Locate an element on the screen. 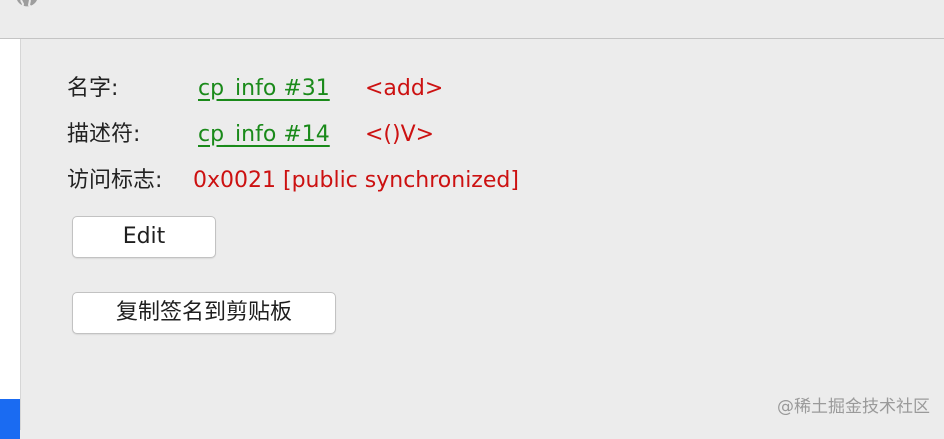  access-flags-value: 0x0021 [public synchronized] is located at coordinates (356, 180).